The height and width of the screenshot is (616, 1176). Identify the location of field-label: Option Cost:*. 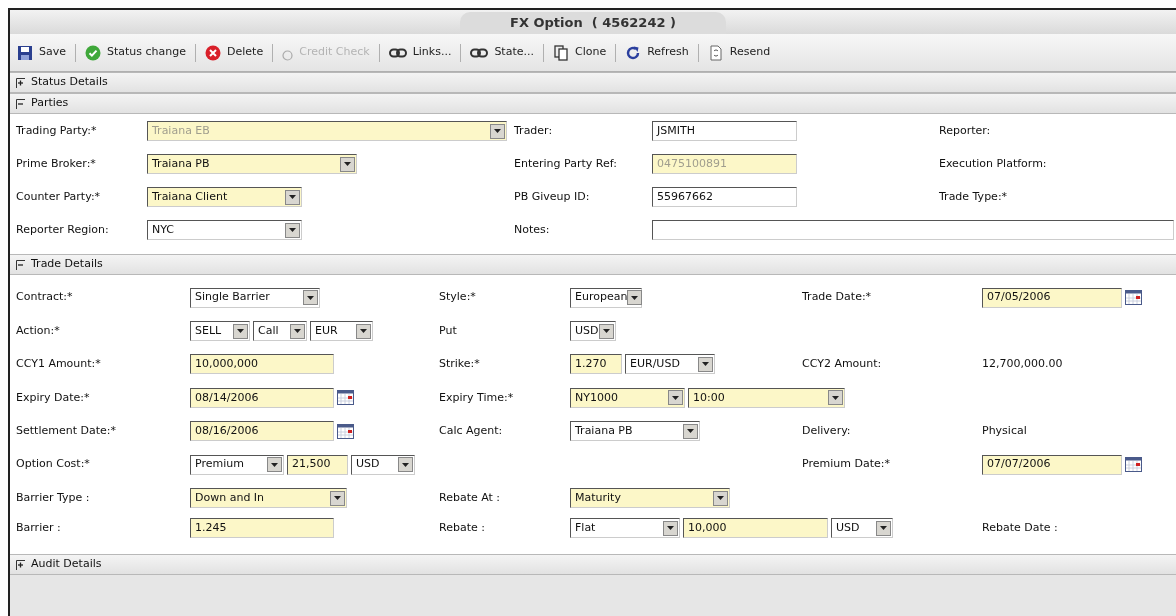
(53, 464).